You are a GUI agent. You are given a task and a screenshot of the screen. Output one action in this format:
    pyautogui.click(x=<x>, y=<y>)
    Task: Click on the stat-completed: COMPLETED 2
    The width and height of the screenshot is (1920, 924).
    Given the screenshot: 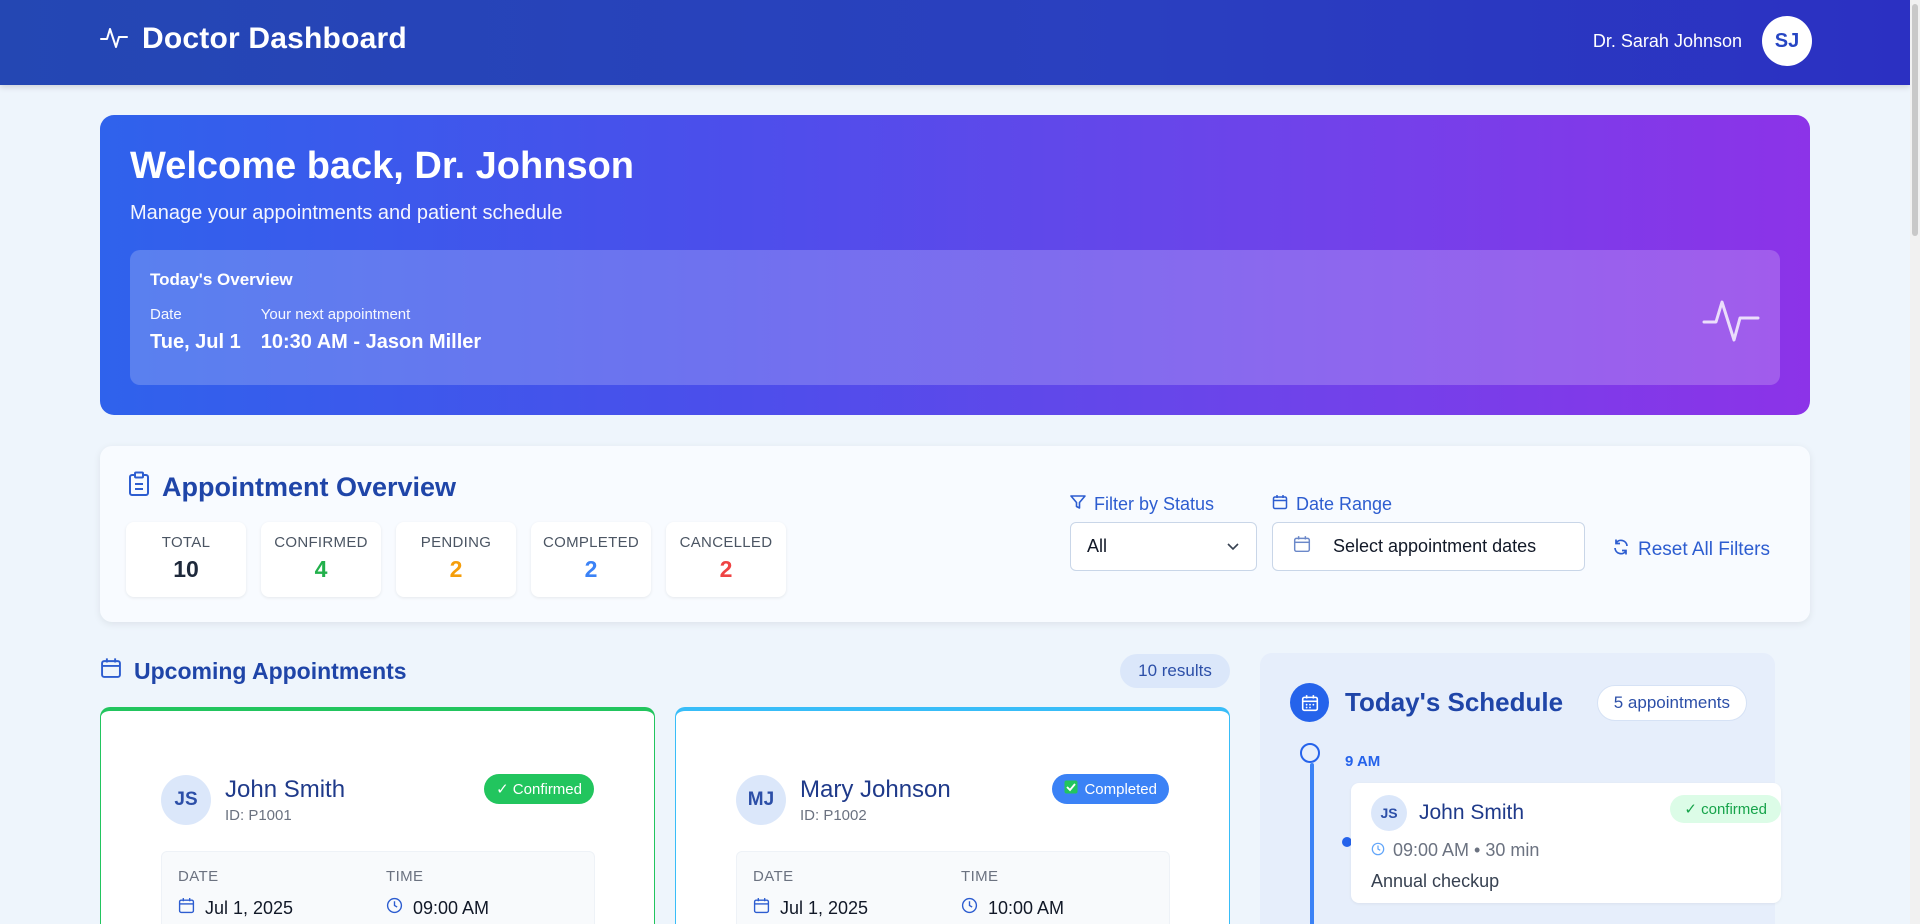 What is the action you would take?
    pyautogui.click(x=591, y=559)
    